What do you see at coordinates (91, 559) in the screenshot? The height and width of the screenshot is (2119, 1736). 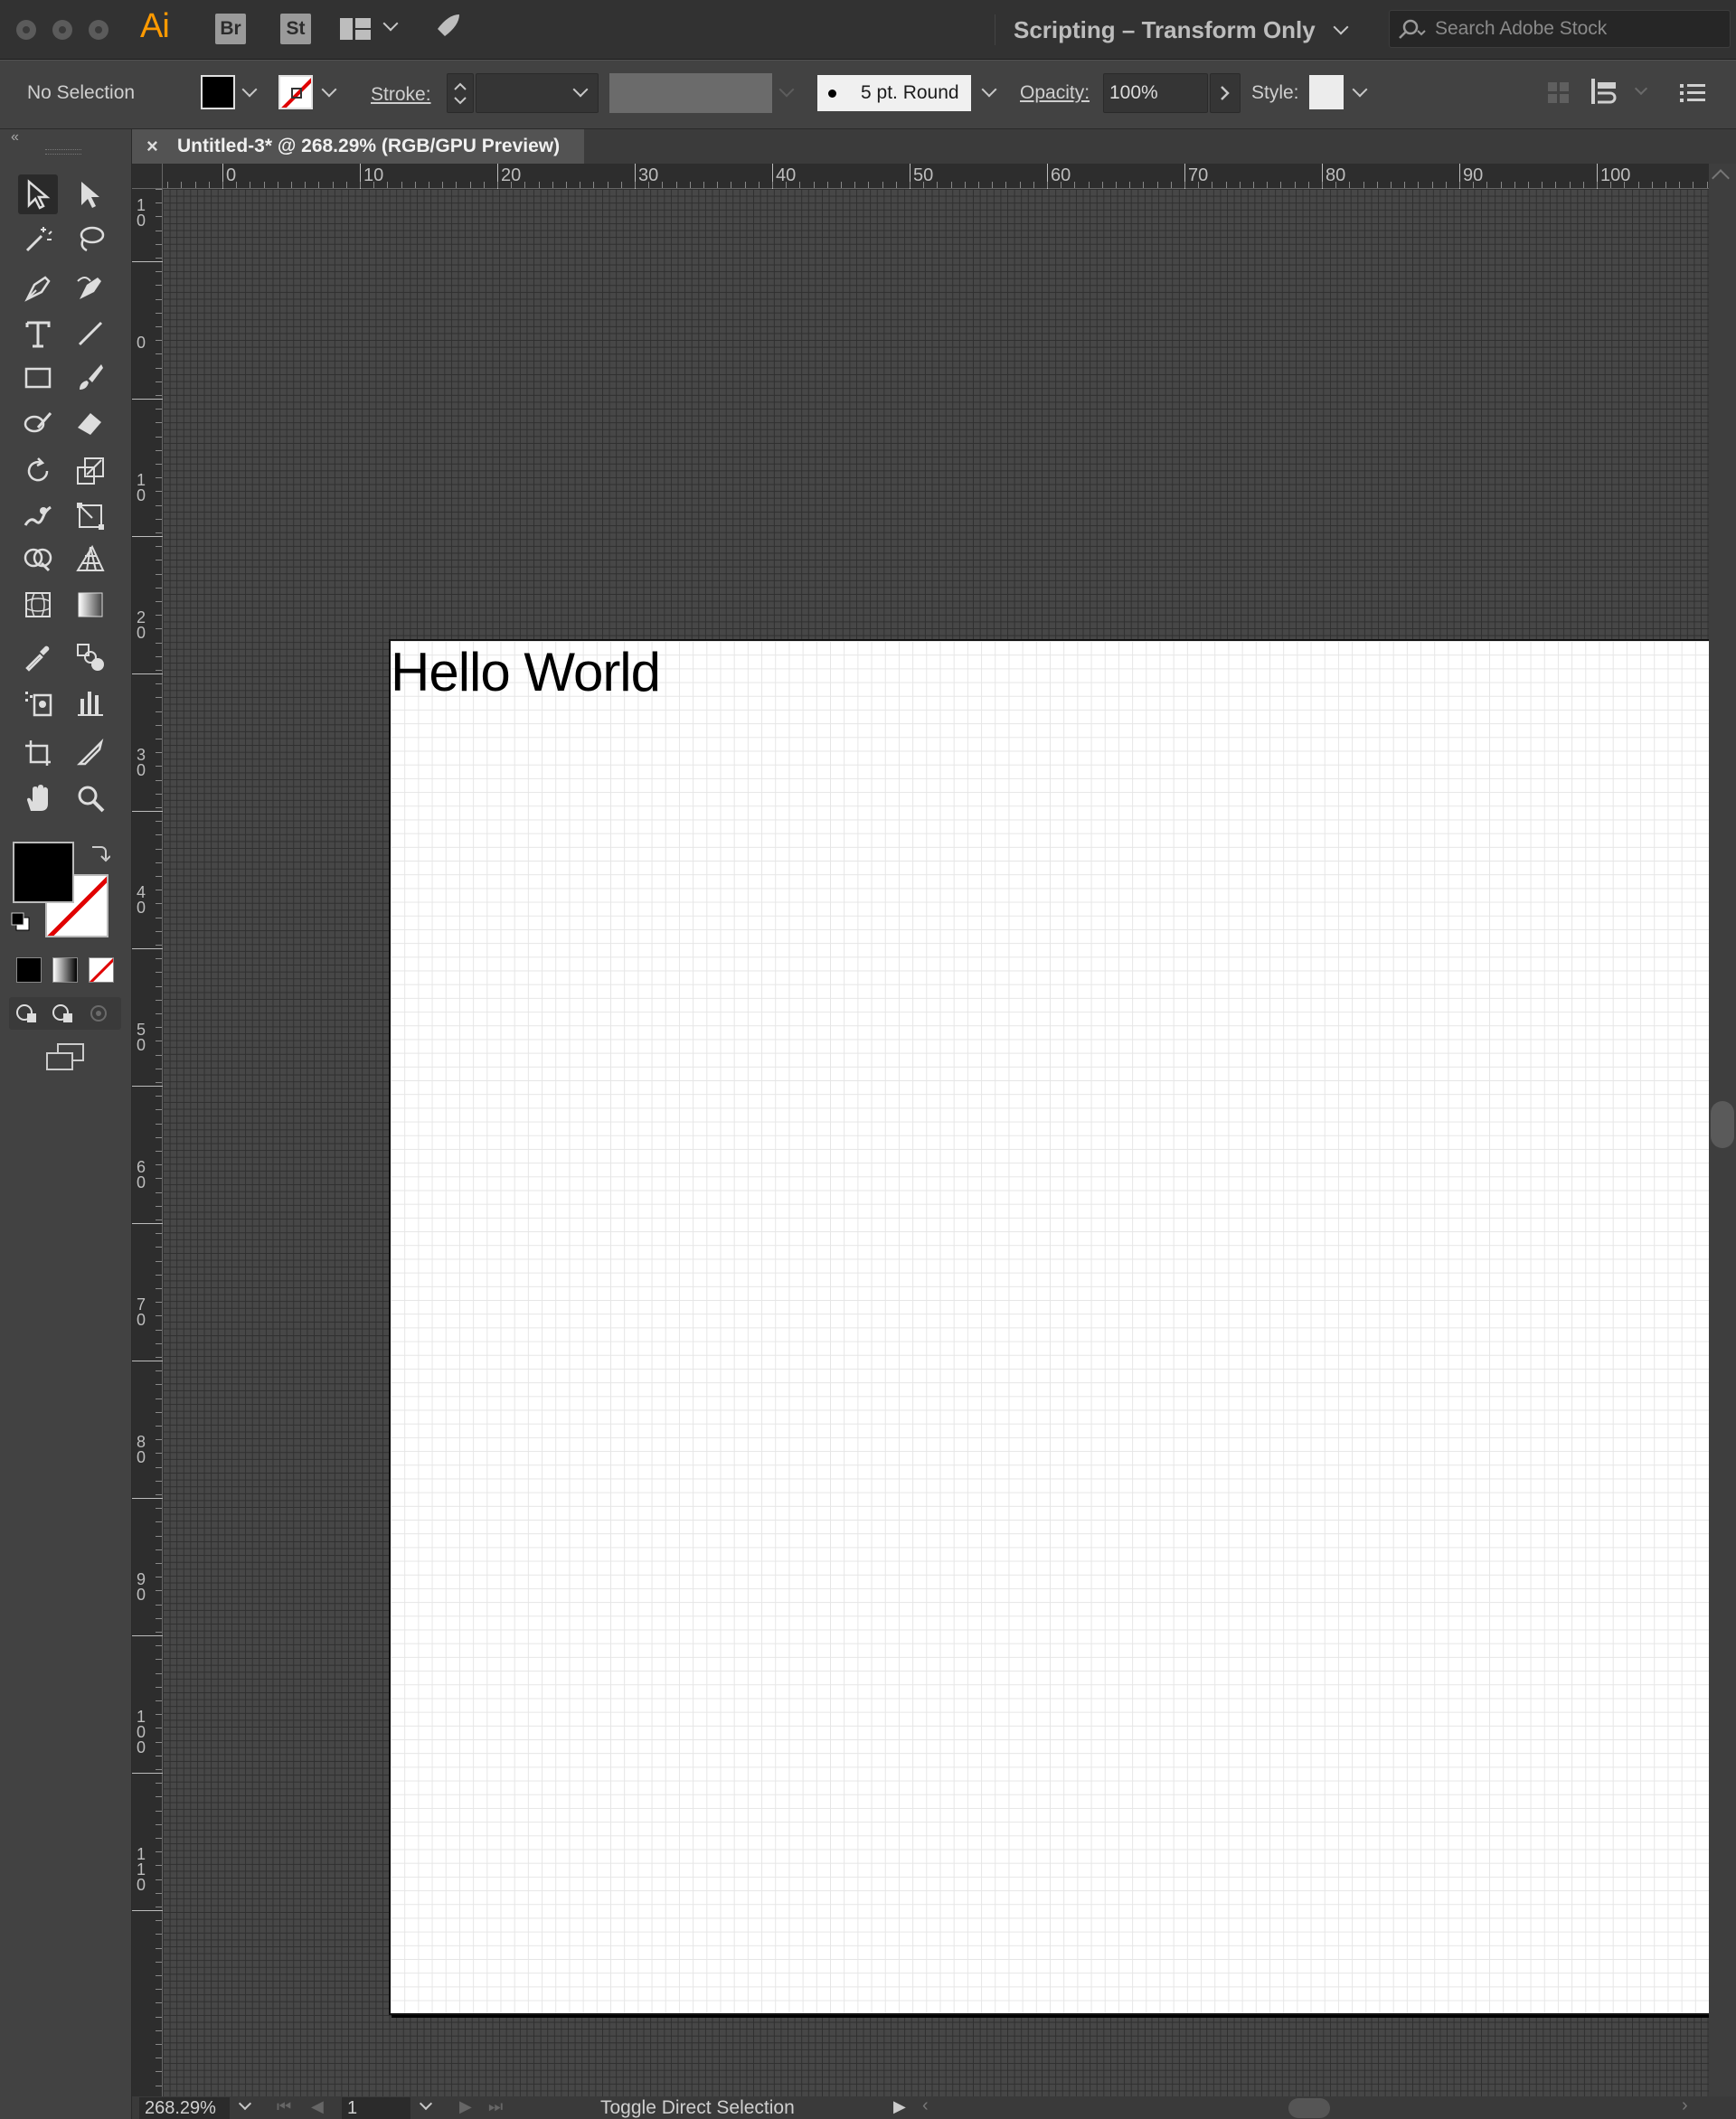 I see `perspective-grid-tool` at bounding box center [91, 559].